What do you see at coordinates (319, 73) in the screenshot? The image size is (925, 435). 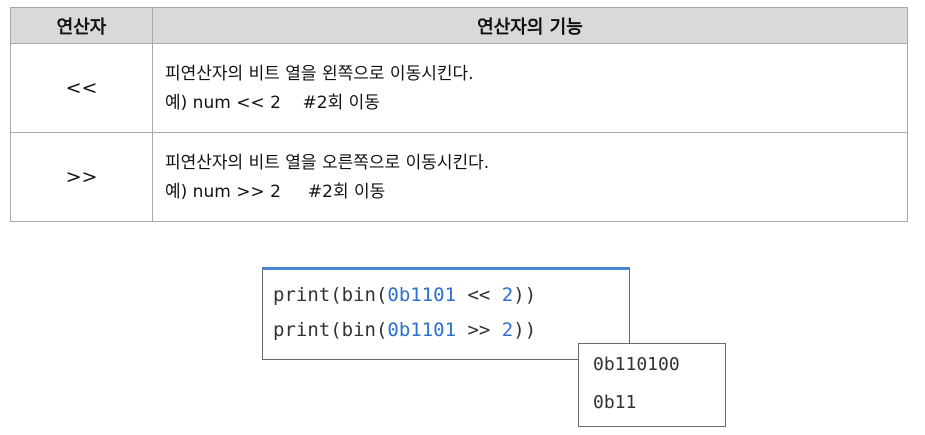 I see `function-description: 피연산자의 비트 열을 왼쪽으로 이동시킨다.` at bounding box center [319, 73].